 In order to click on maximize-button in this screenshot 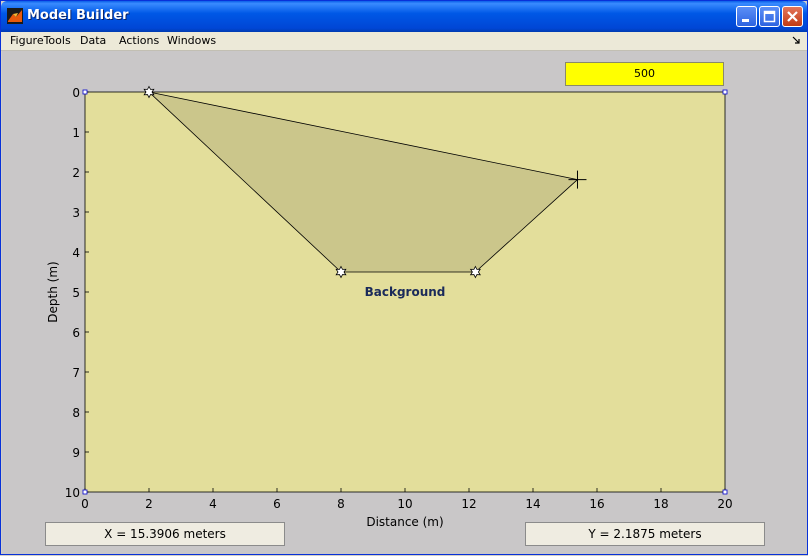, I will do `click(769, 16)`.